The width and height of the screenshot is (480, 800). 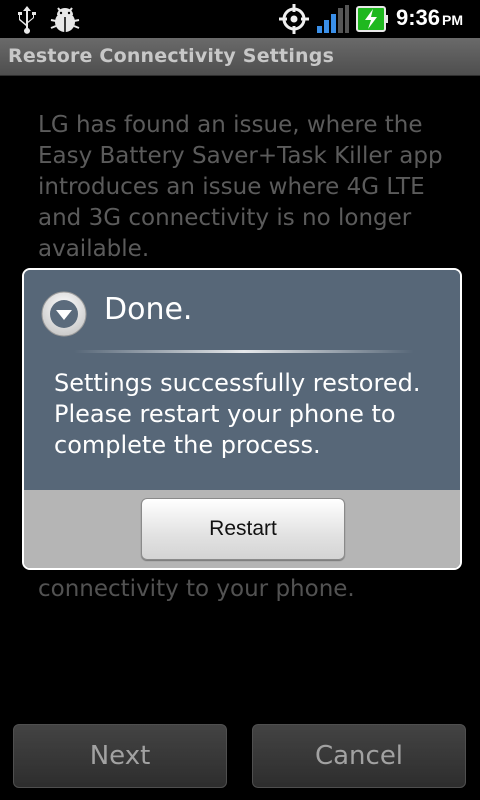 What do you see at coordinates (333, 19) in the screenshot?
I see `signal-icon` at bounding box center [333, 19].